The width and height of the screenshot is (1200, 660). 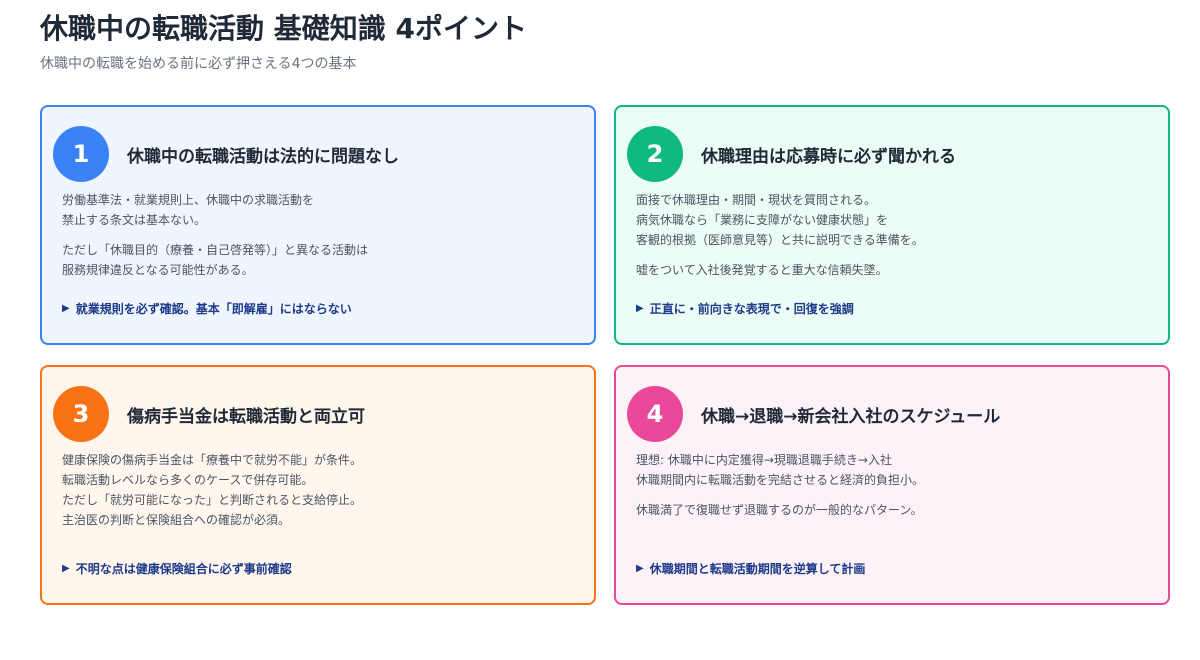 What do you see at coordinates (283, 28) in the screenshot?
I see `page-title: 休職中の転職活動 基礎知識 4ポイント` at bounding box center [283, 28].